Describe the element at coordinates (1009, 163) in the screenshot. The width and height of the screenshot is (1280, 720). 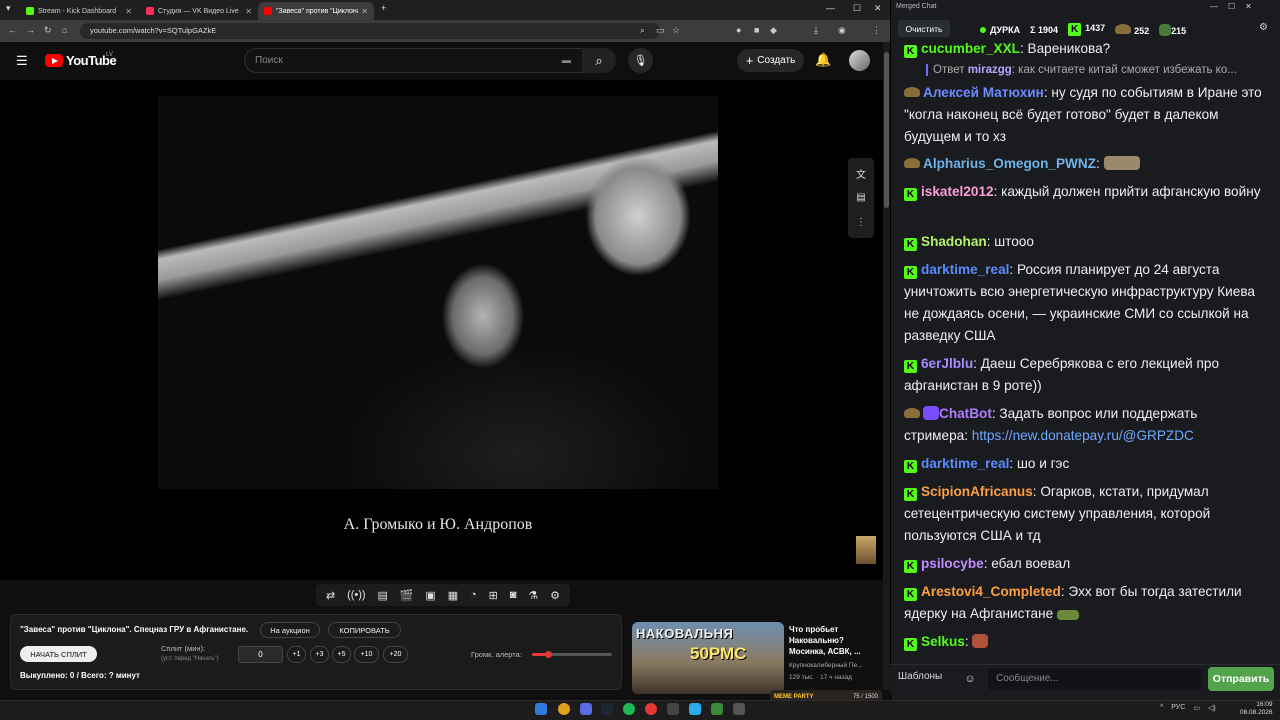
I see `chat-username: Alpharius_Omegon_PWNZ` at that location.